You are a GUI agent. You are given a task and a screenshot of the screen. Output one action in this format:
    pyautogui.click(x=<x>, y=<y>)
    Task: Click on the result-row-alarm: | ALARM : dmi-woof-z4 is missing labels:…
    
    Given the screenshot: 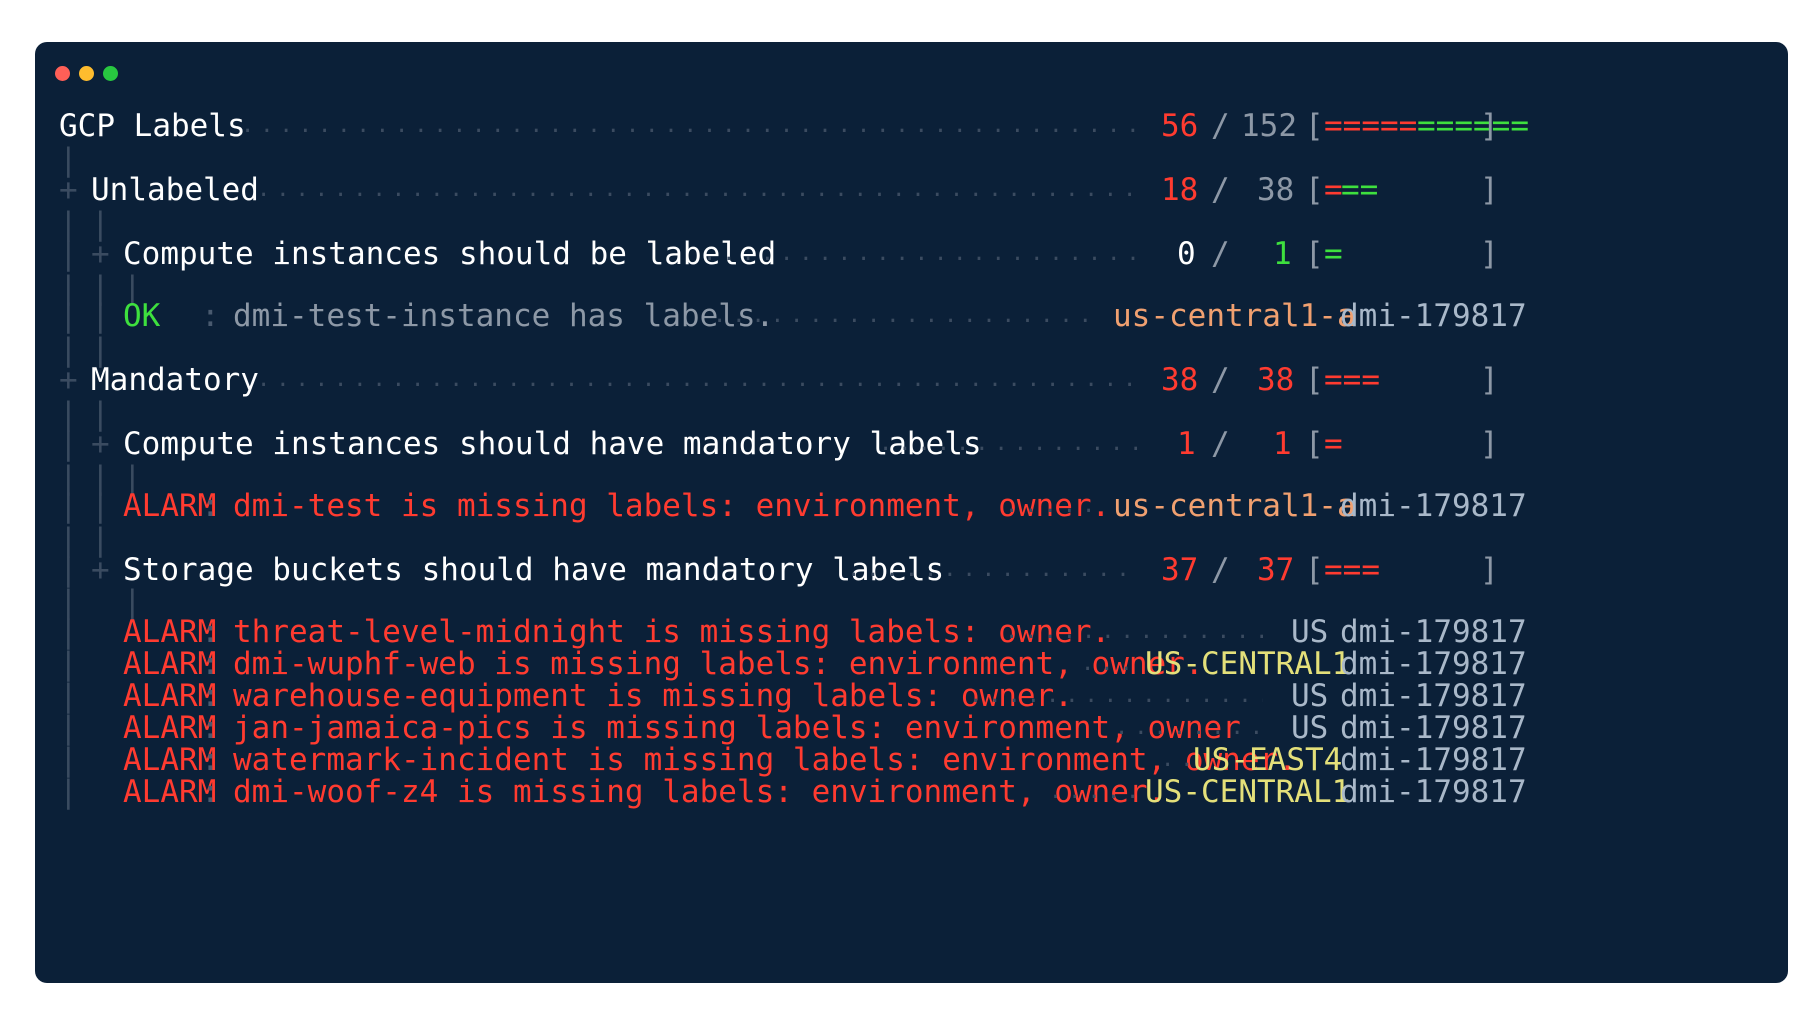 What is the action you would take?
    pyautogui.click(x=911, y=792)
    